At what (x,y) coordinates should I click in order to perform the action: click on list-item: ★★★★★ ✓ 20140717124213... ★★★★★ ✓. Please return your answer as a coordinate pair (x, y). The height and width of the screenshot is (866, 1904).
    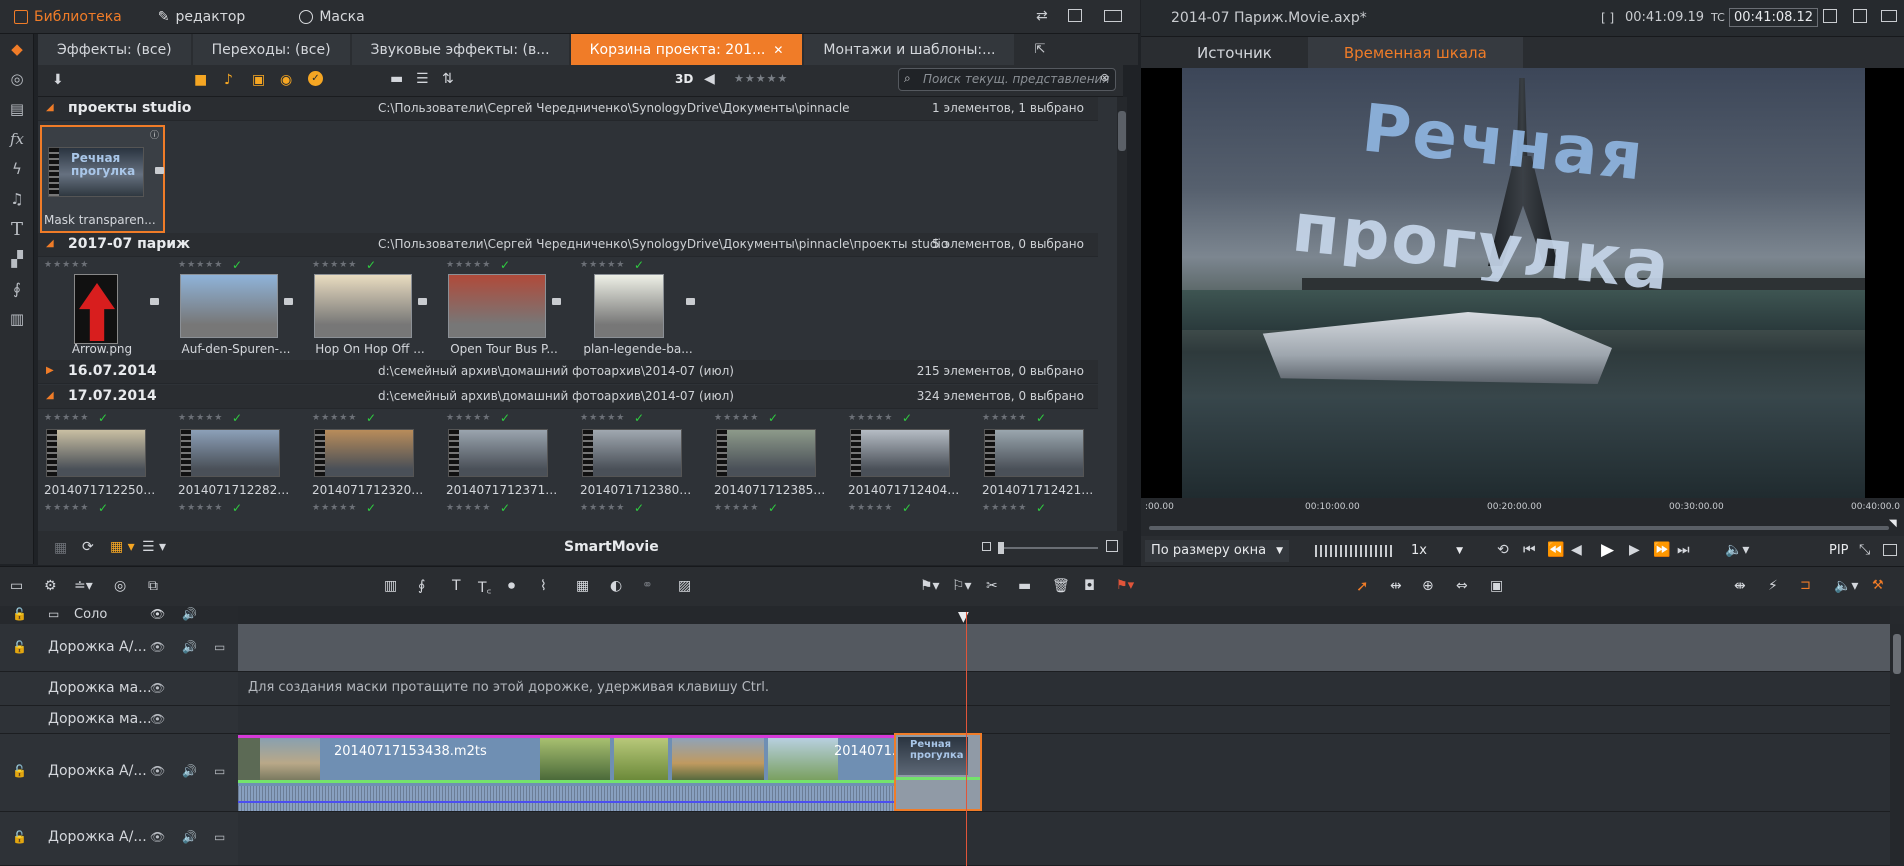
    Looking at the image, I should click on (1038, 463).